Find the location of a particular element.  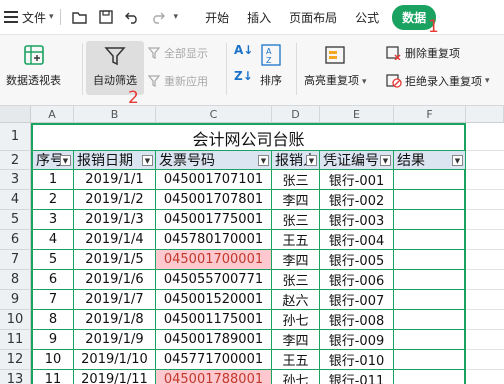

remove-duplicates-button: 删除重复项 is located at coordinates (423, 53).